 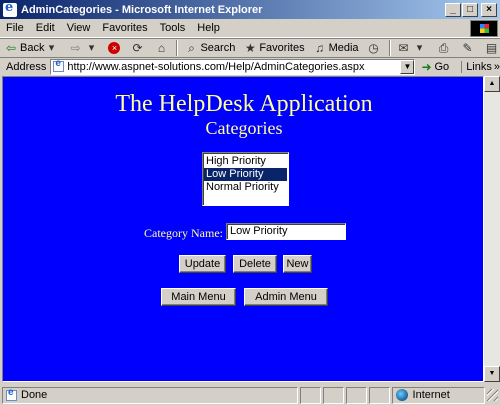 I want to click on vertical-scrollbar: ▲ ▼, so click(x=492, y=229).